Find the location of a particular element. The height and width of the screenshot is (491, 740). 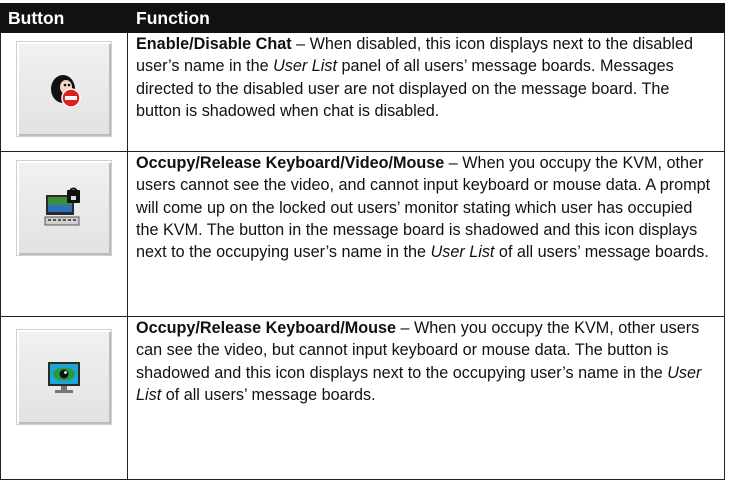

function-title: Occupy/Release Keyboard/Video/Mouse is located at coordinates (290, 163).